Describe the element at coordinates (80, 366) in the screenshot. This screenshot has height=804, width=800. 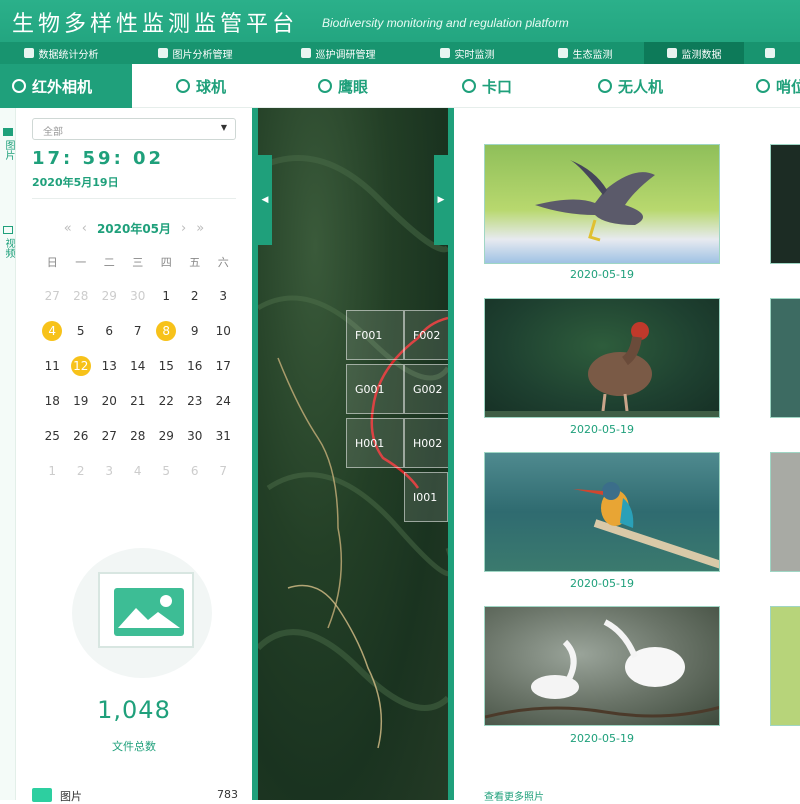
I see `calendar-day-number: 12` at that location.